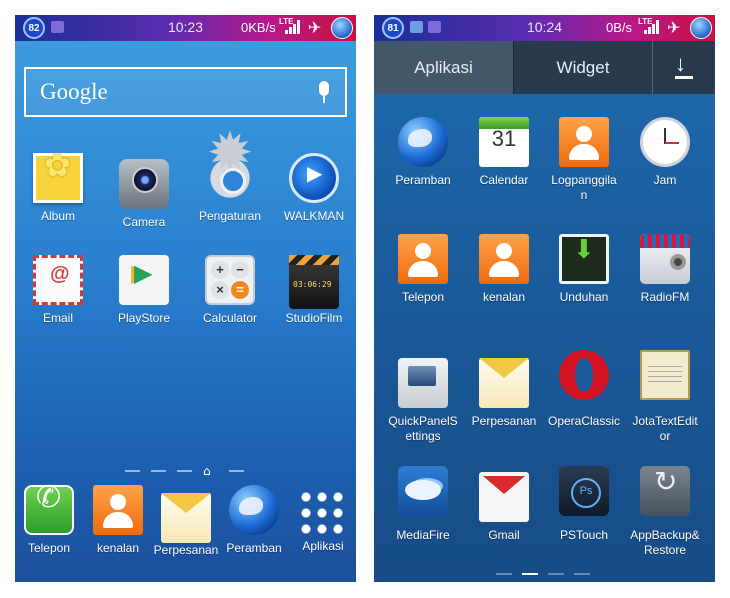  I want to click on app-label: Gmail, so click(504, 535).